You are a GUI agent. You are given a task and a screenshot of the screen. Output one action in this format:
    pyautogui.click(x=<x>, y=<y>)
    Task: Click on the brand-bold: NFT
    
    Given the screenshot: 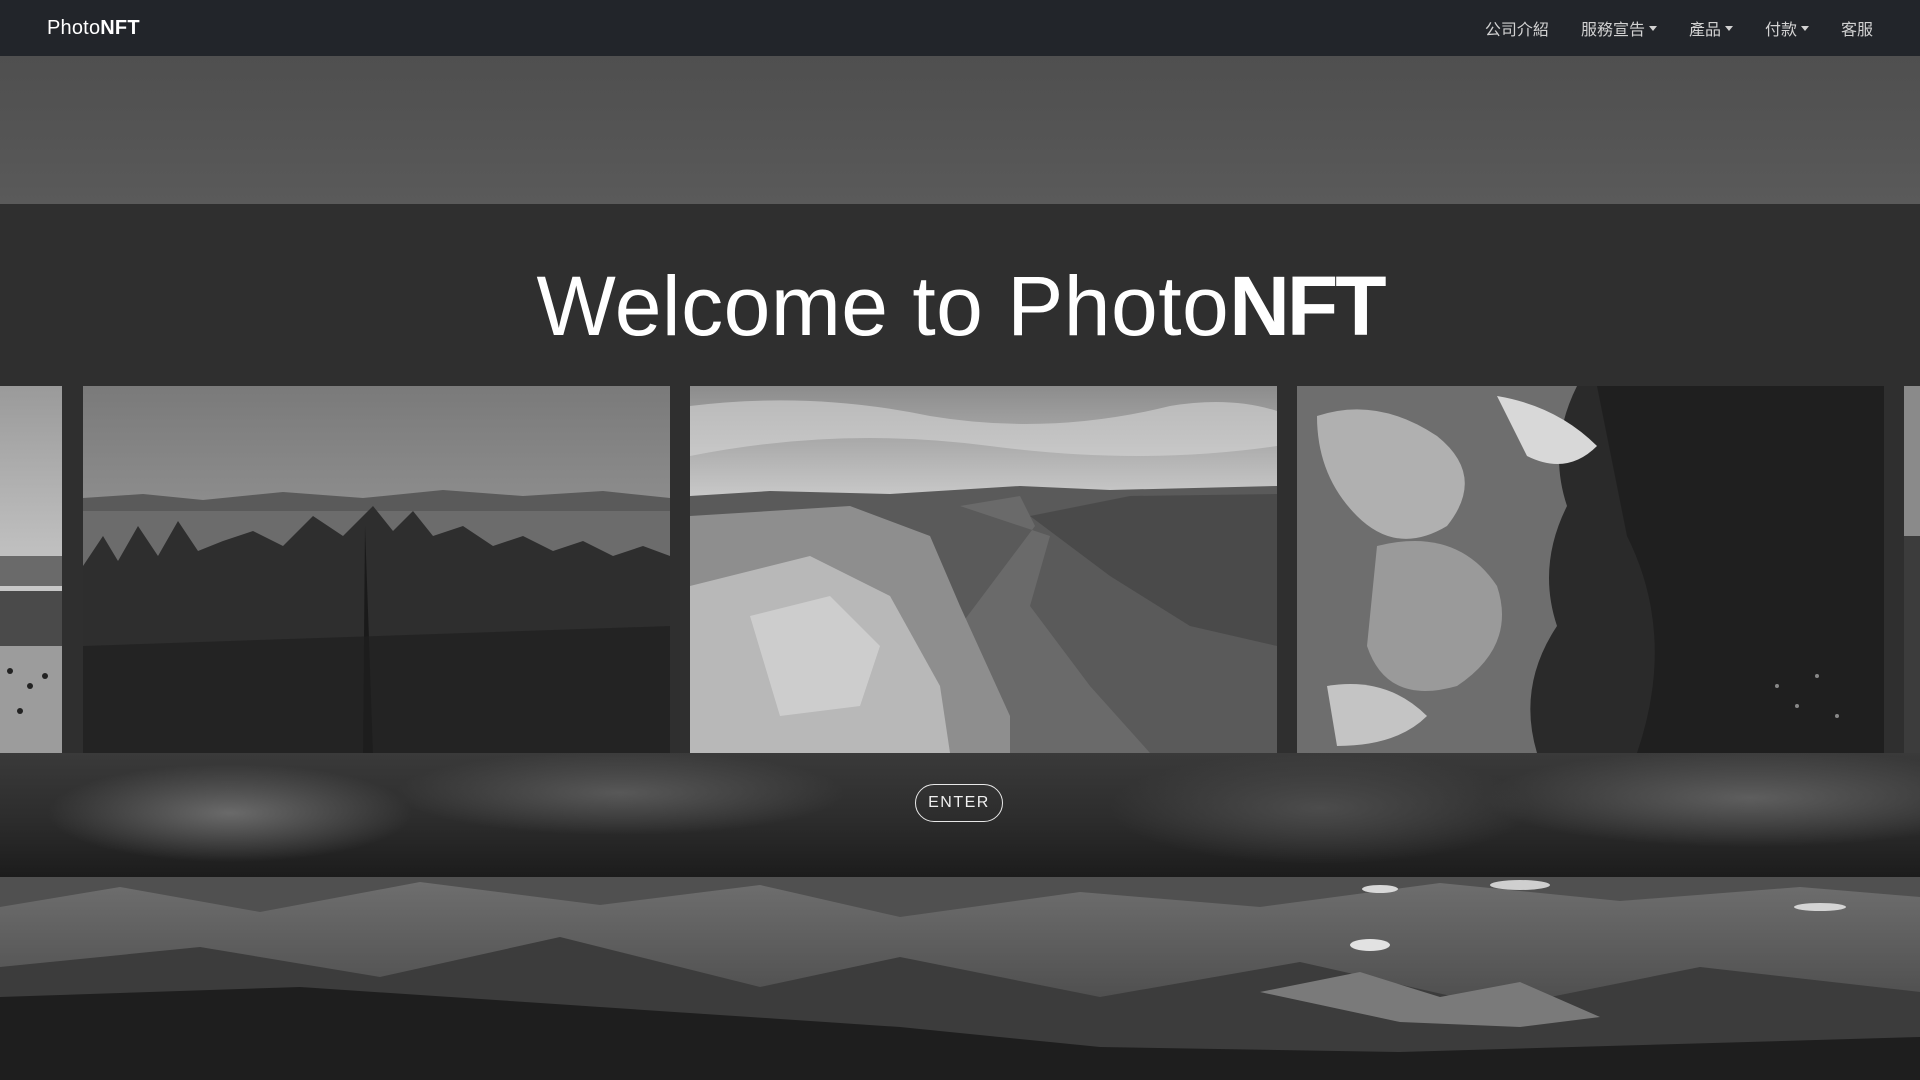 What is the action you would take?
    pyautogui.click(x=120, y=27)
    